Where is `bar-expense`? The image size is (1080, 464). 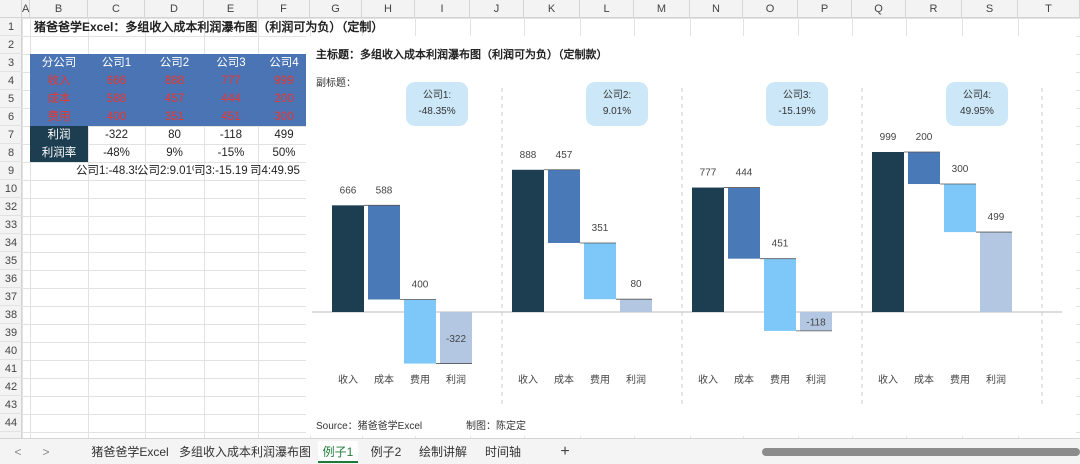
bar-expense is located at coordinates (420, 331).